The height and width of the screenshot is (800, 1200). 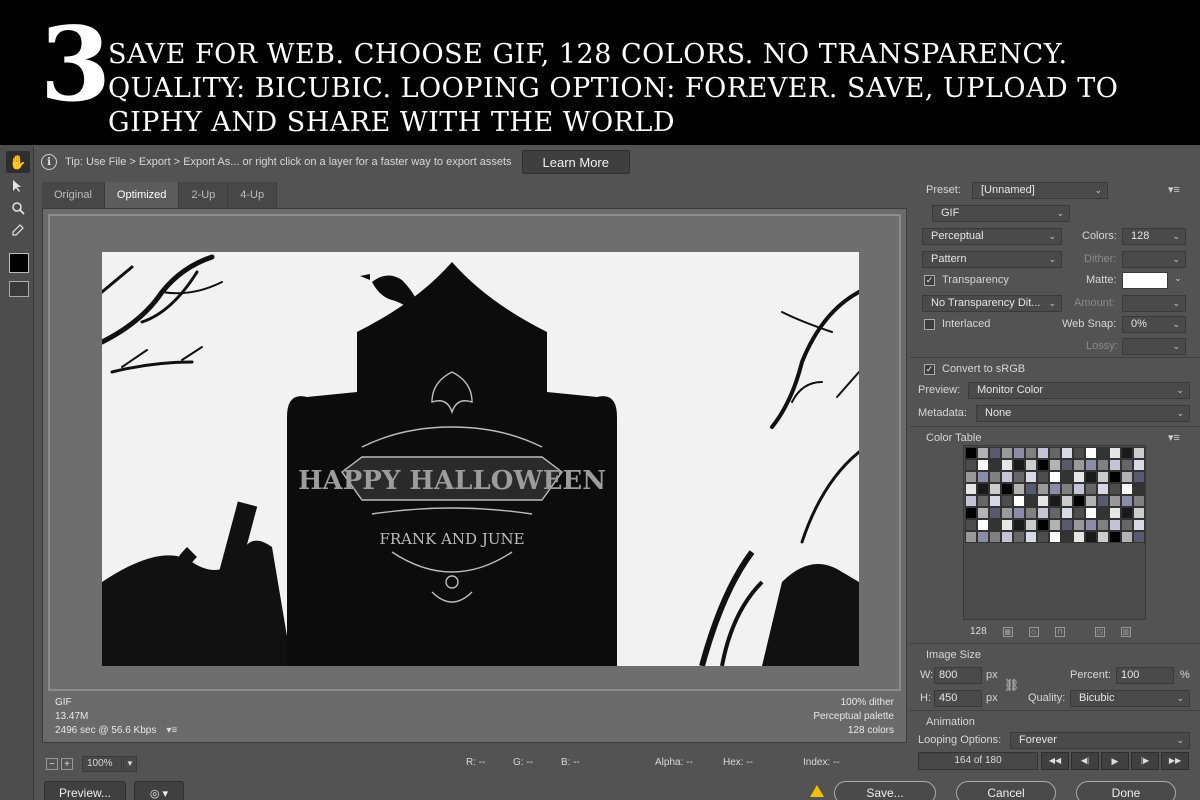 What do you see at coordinates (1011, 685) in the screenshot?
I see `link-icon: ⛓` at bounding box center [1011, 685].